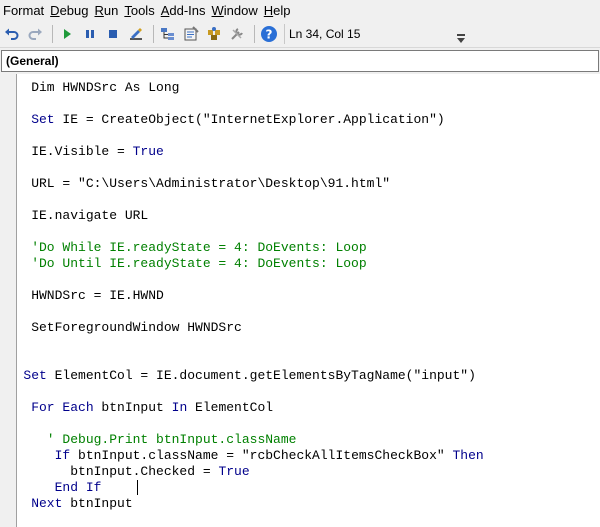 The image size is (600, 527). What do you see at coordinates (179, 407) in the screenshot?
I see `keyword-token: In` at bounding box center [179, 407].